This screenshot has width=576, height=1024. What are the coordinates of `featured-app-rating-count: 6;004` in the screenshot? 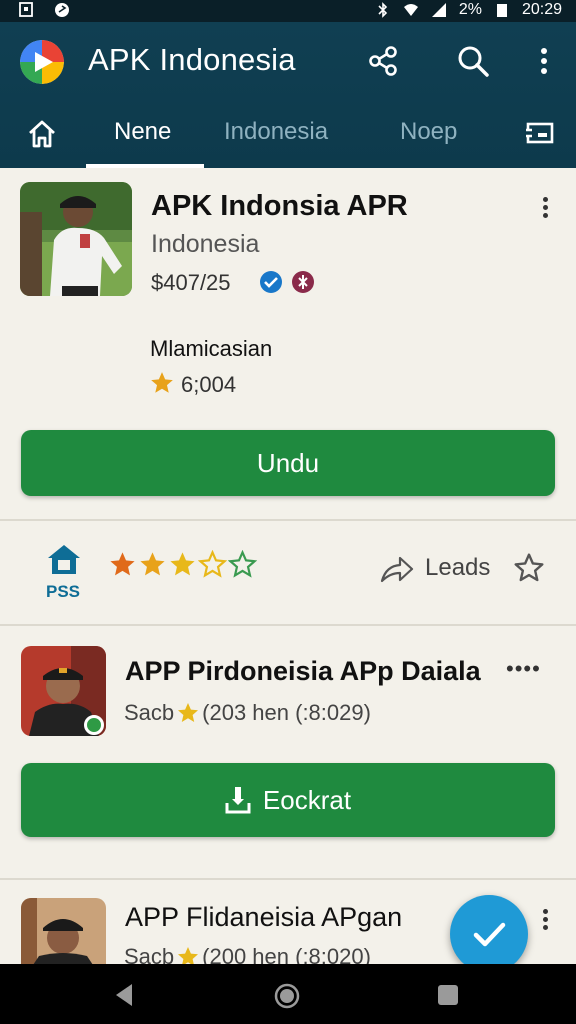 It's located at (209, 384).